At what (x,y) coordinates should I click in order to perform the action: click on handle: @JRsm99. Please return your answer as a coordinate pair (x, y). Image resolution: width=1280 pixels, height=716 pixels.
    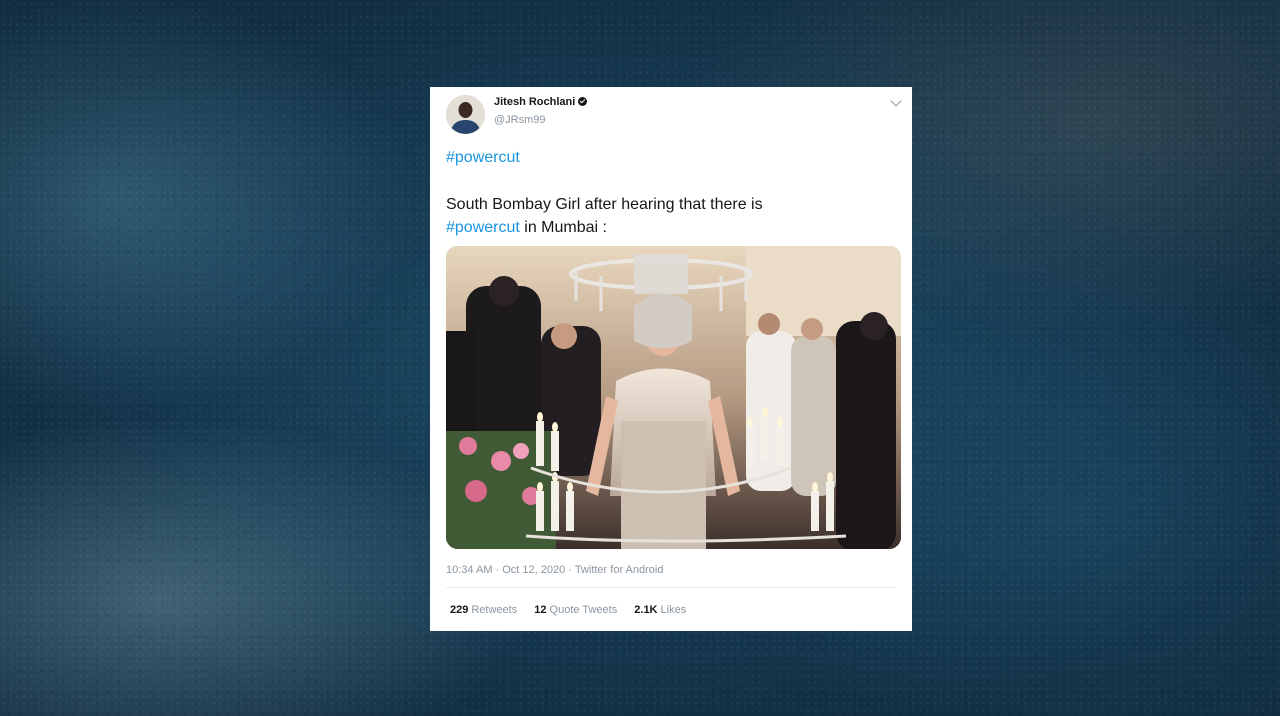
    Looking at the image, I should click on (520, 120).